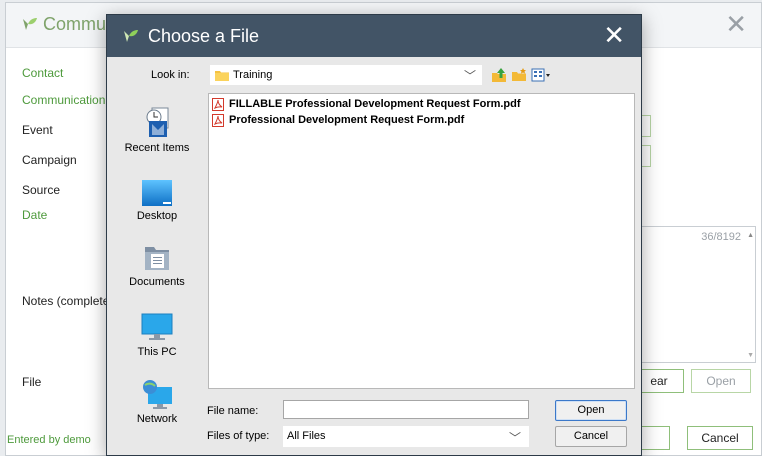 The height and width of the screenshot is (456, 762). What do you see at coordinates (750, 235) in the screenshot?
I see `scroll-up-arrow-icon: ▲` at bounding box center [750, 235].